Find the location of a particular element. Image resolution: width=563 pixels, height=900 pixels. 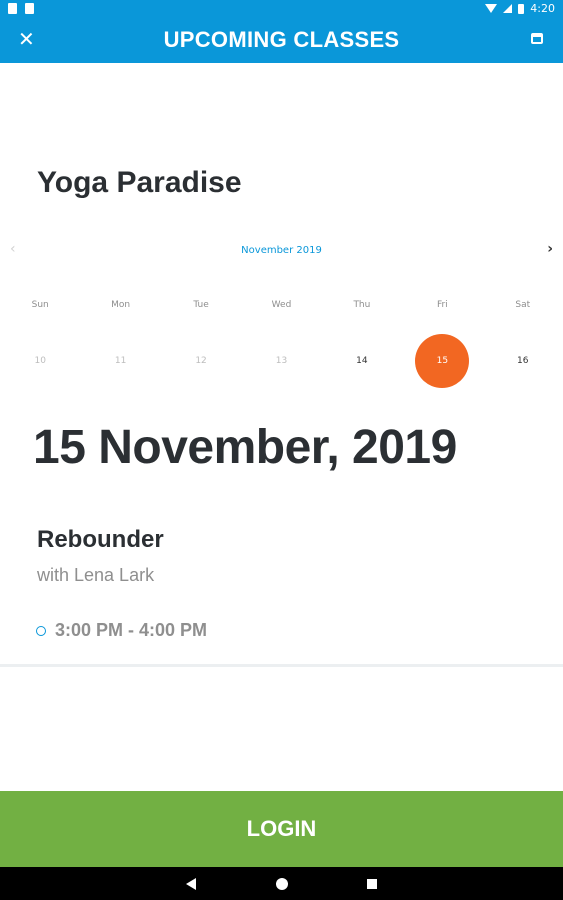

recents-icon is located at coordinates (372, 884).